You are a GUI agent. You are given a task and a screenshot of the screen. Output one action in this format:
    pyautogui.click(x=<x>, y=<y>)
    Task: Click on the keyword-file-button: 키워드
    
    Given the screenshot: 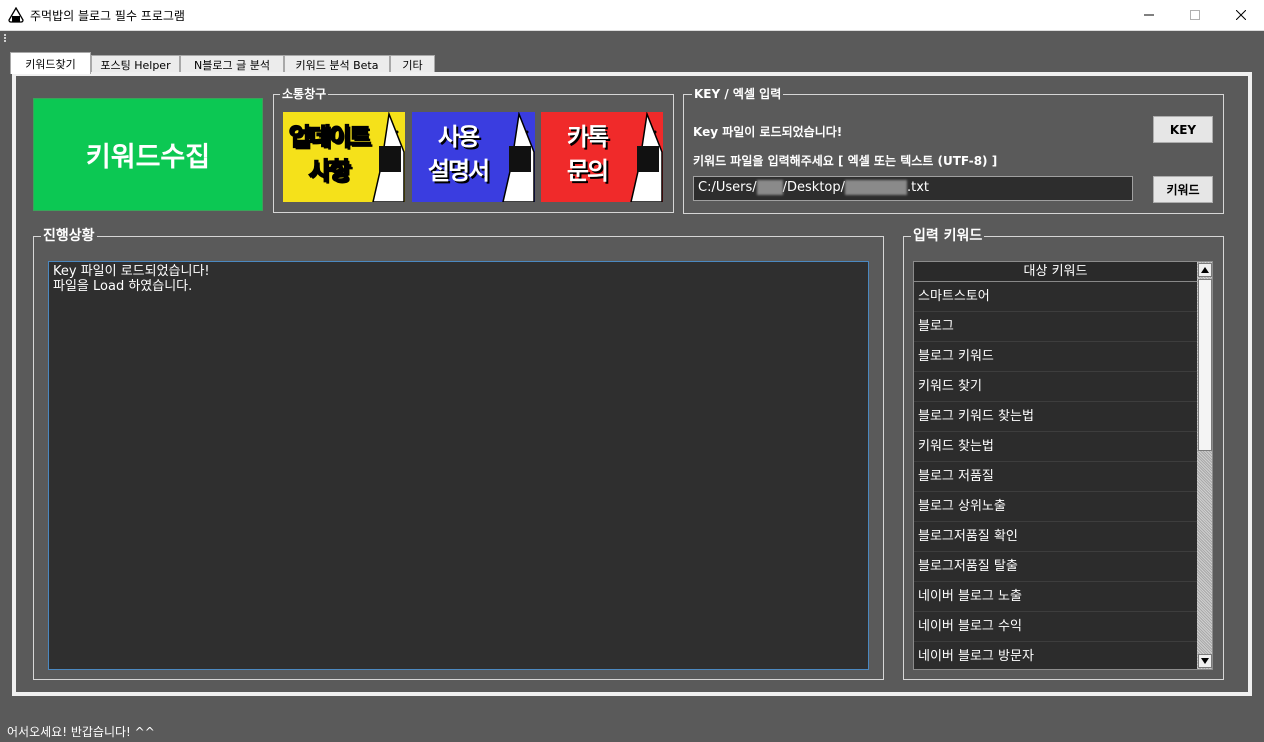 What is the action you would take?
    pyautogui.click(x=1183, y=189)
    